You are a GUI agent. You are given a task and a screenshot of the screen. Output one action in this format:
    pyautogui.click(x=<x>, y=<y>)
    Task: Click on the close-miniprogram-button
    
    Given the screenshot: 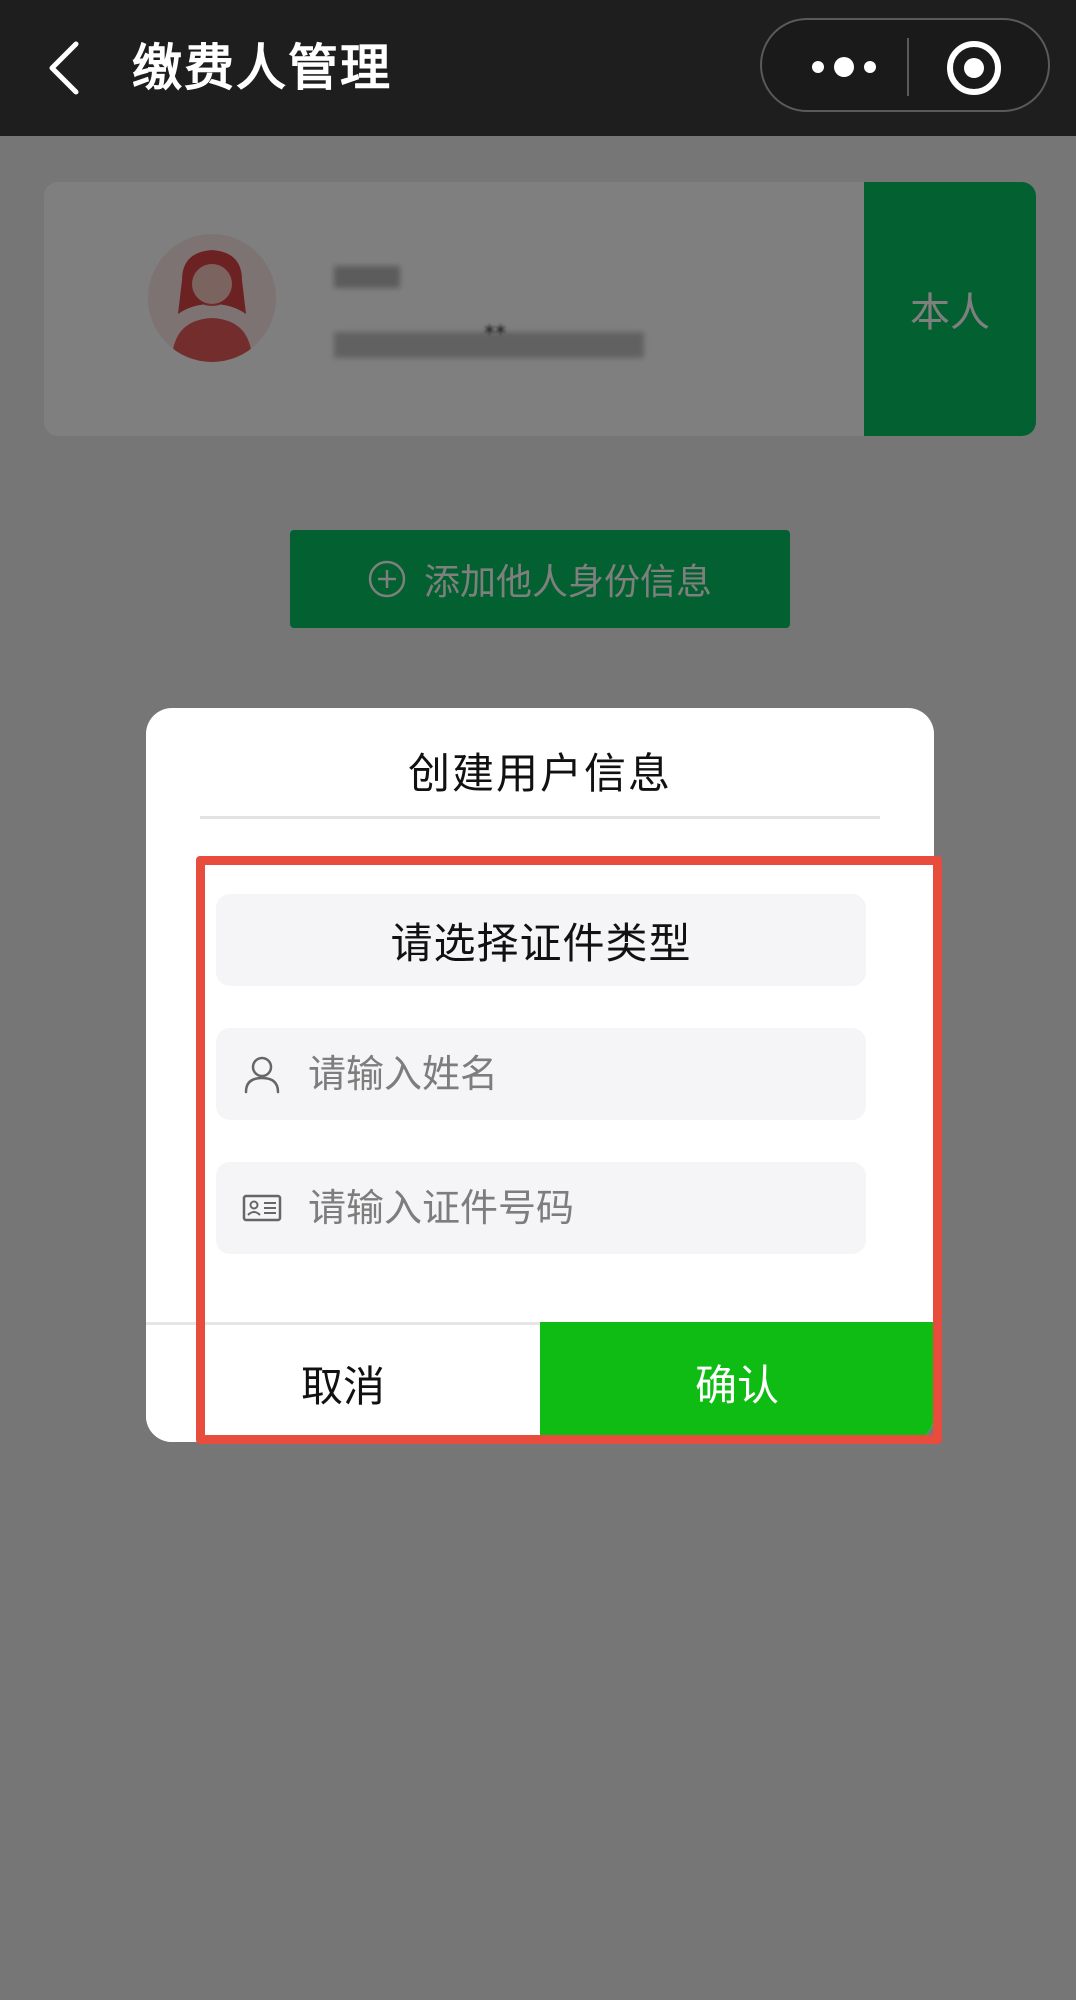 What is the action you would take?
    pyautogui.click(x=974, y=68)
    